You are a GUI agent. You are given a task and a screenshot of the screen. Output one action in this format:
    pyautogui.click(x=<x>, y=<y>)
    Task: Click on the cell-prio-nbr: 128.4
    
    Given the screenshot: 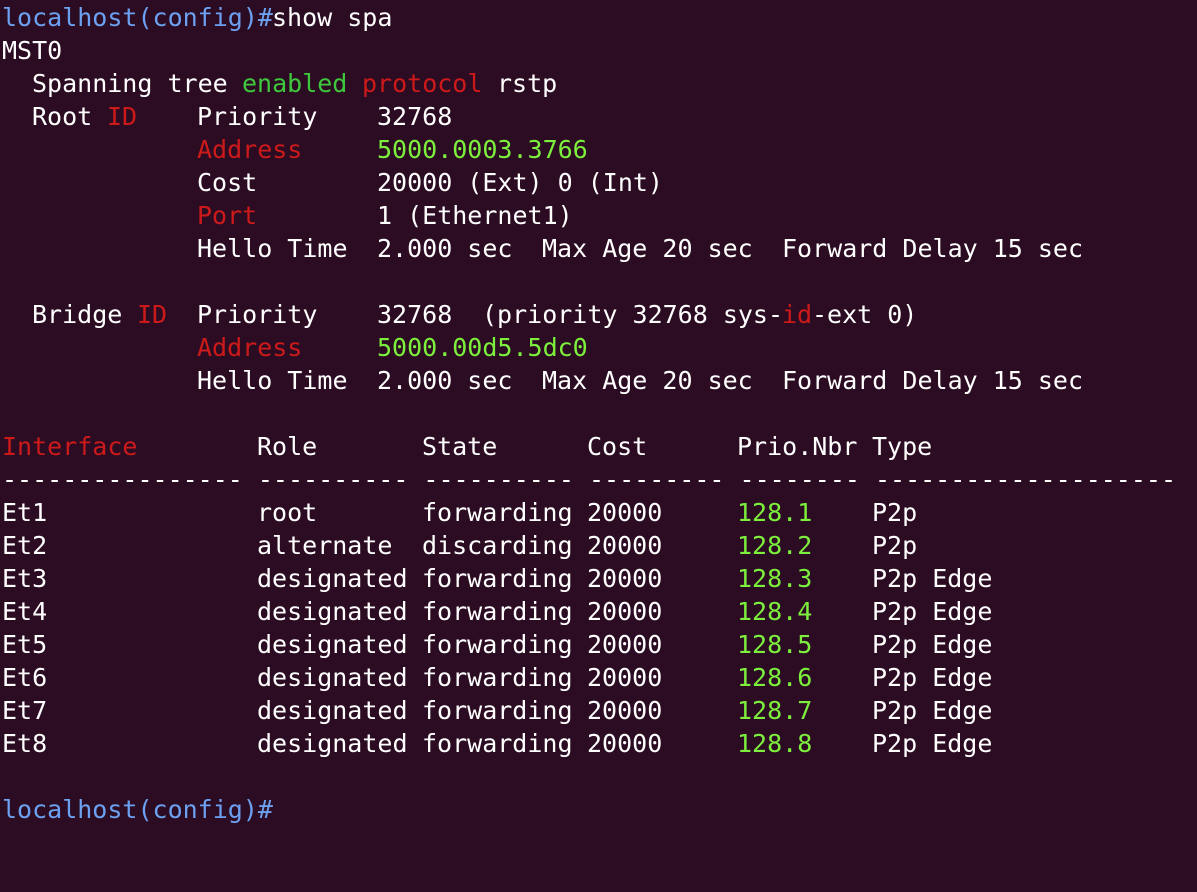 What is the action you would take?
    pyautogui.click(x=775, y=611)
    